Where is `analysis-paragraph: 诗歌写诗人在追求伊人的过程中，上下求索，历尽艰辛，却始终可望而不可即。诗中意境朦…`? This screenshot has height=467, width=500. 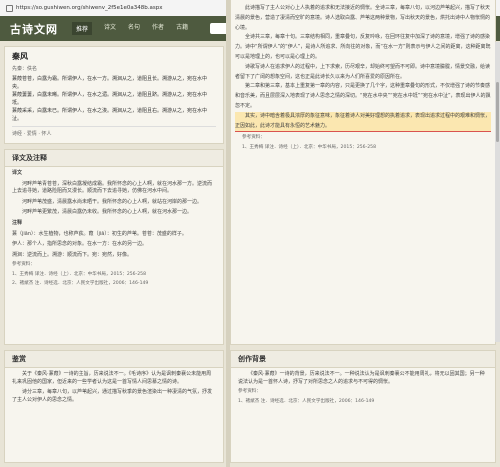
analysis-paragraph: 诗歌写诗人在追求伊人的过程中，上下求索，历尽艰辛，却始终可望而不可即。诗中意境朦… is located at coordinates (363, 71).